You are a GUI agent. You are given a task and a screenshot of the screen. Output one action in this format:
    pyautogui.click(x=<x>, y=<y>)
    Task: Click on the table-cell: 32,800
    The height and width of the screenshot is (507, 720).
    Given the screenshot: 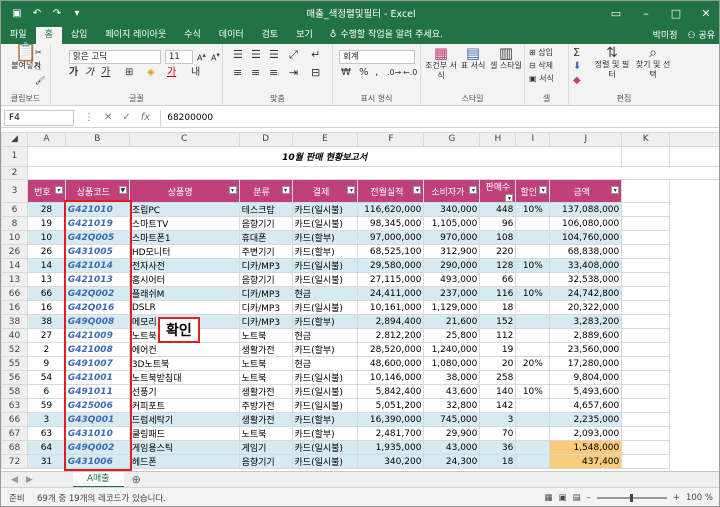 What is the action you would take?
    pyautogui.click(x=452, y=405)
    